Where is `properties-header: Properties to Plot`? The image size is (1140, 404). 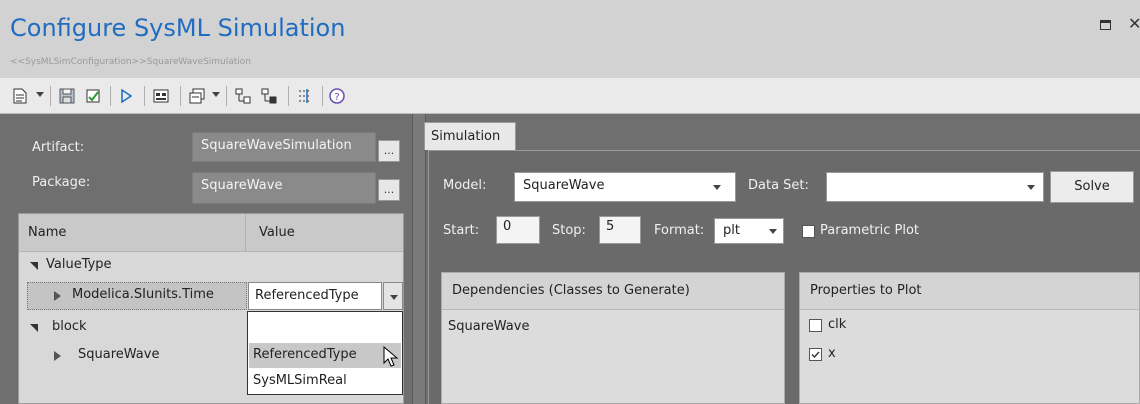 properties-header: Properties to Plot is located at coordinates (969, 291).